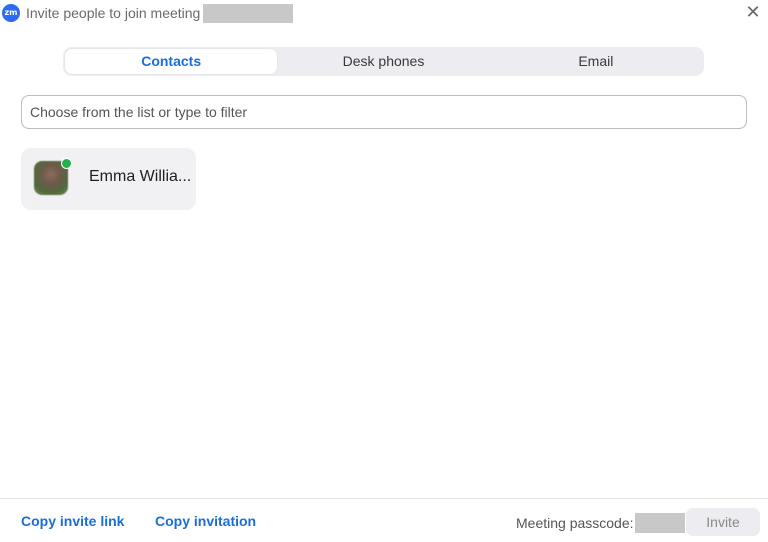 The height and width of the screenshot is (542, 768). I want to click on copy-invite-link-button: Copy invite link, so click(72, 521).